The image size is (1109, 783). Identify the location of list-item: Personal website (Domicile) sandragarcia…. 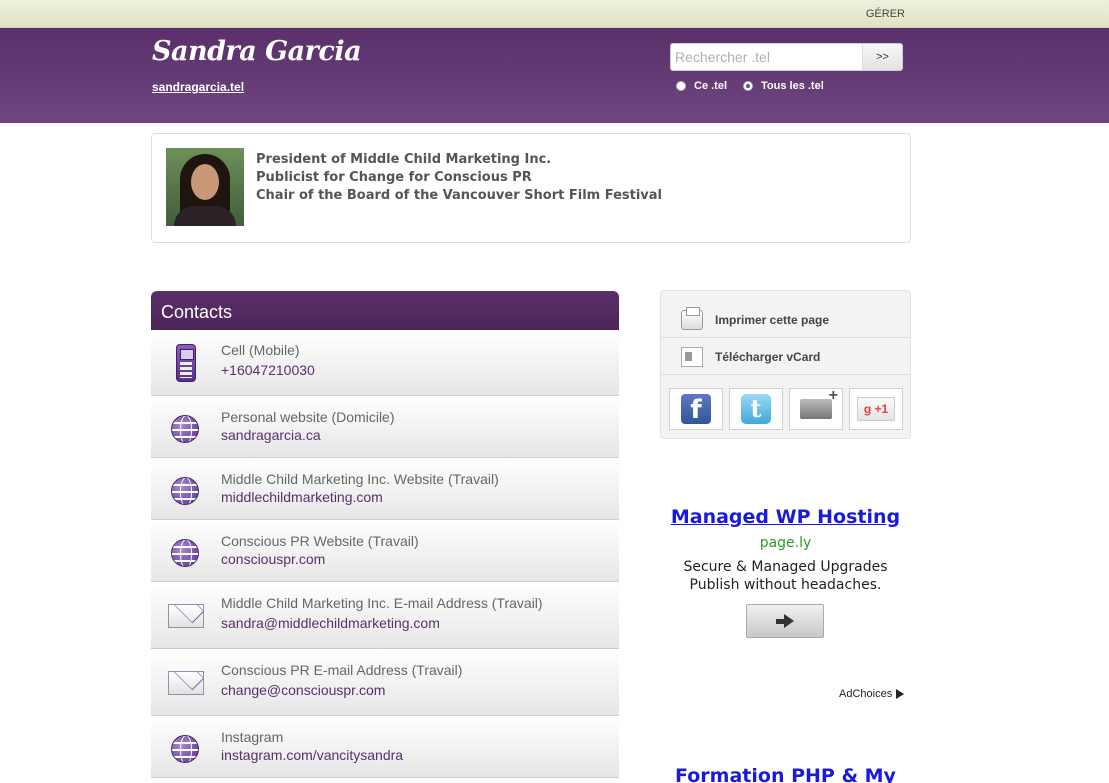
(385, 427).